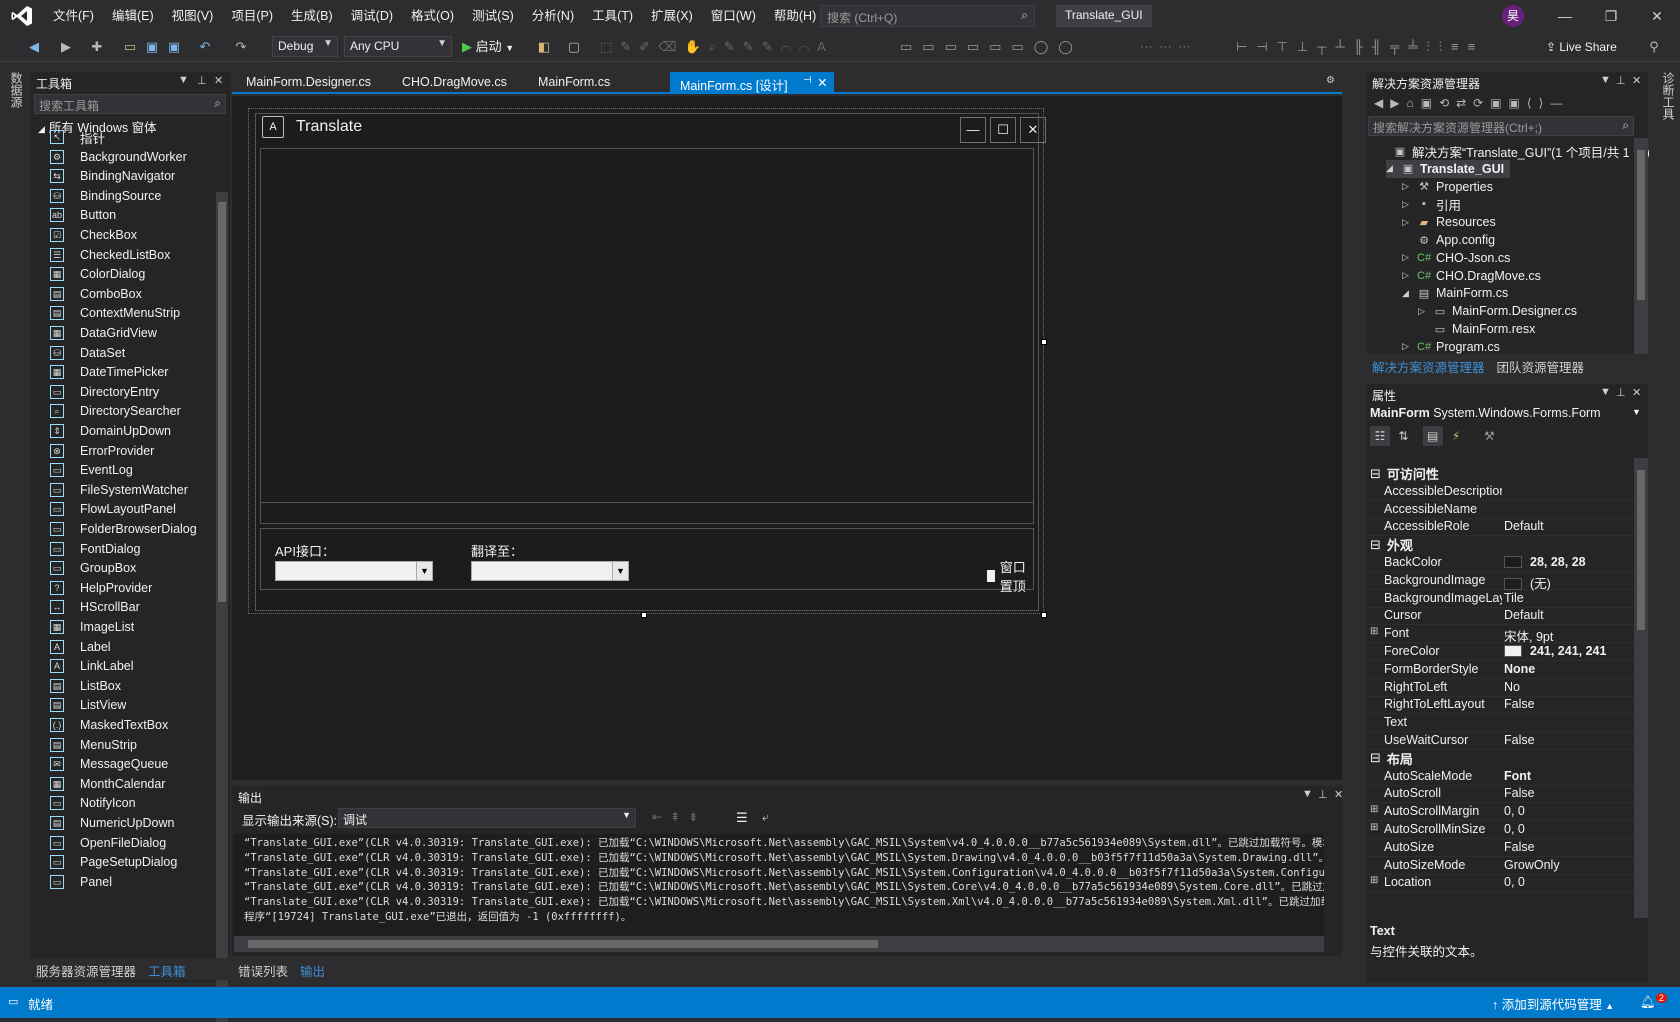 This screenshot has width=1680, height=1022. Describe the element at coordinates (1545, 562) in the screenshot. I see `property-value: 28, 28, 28` at that location.